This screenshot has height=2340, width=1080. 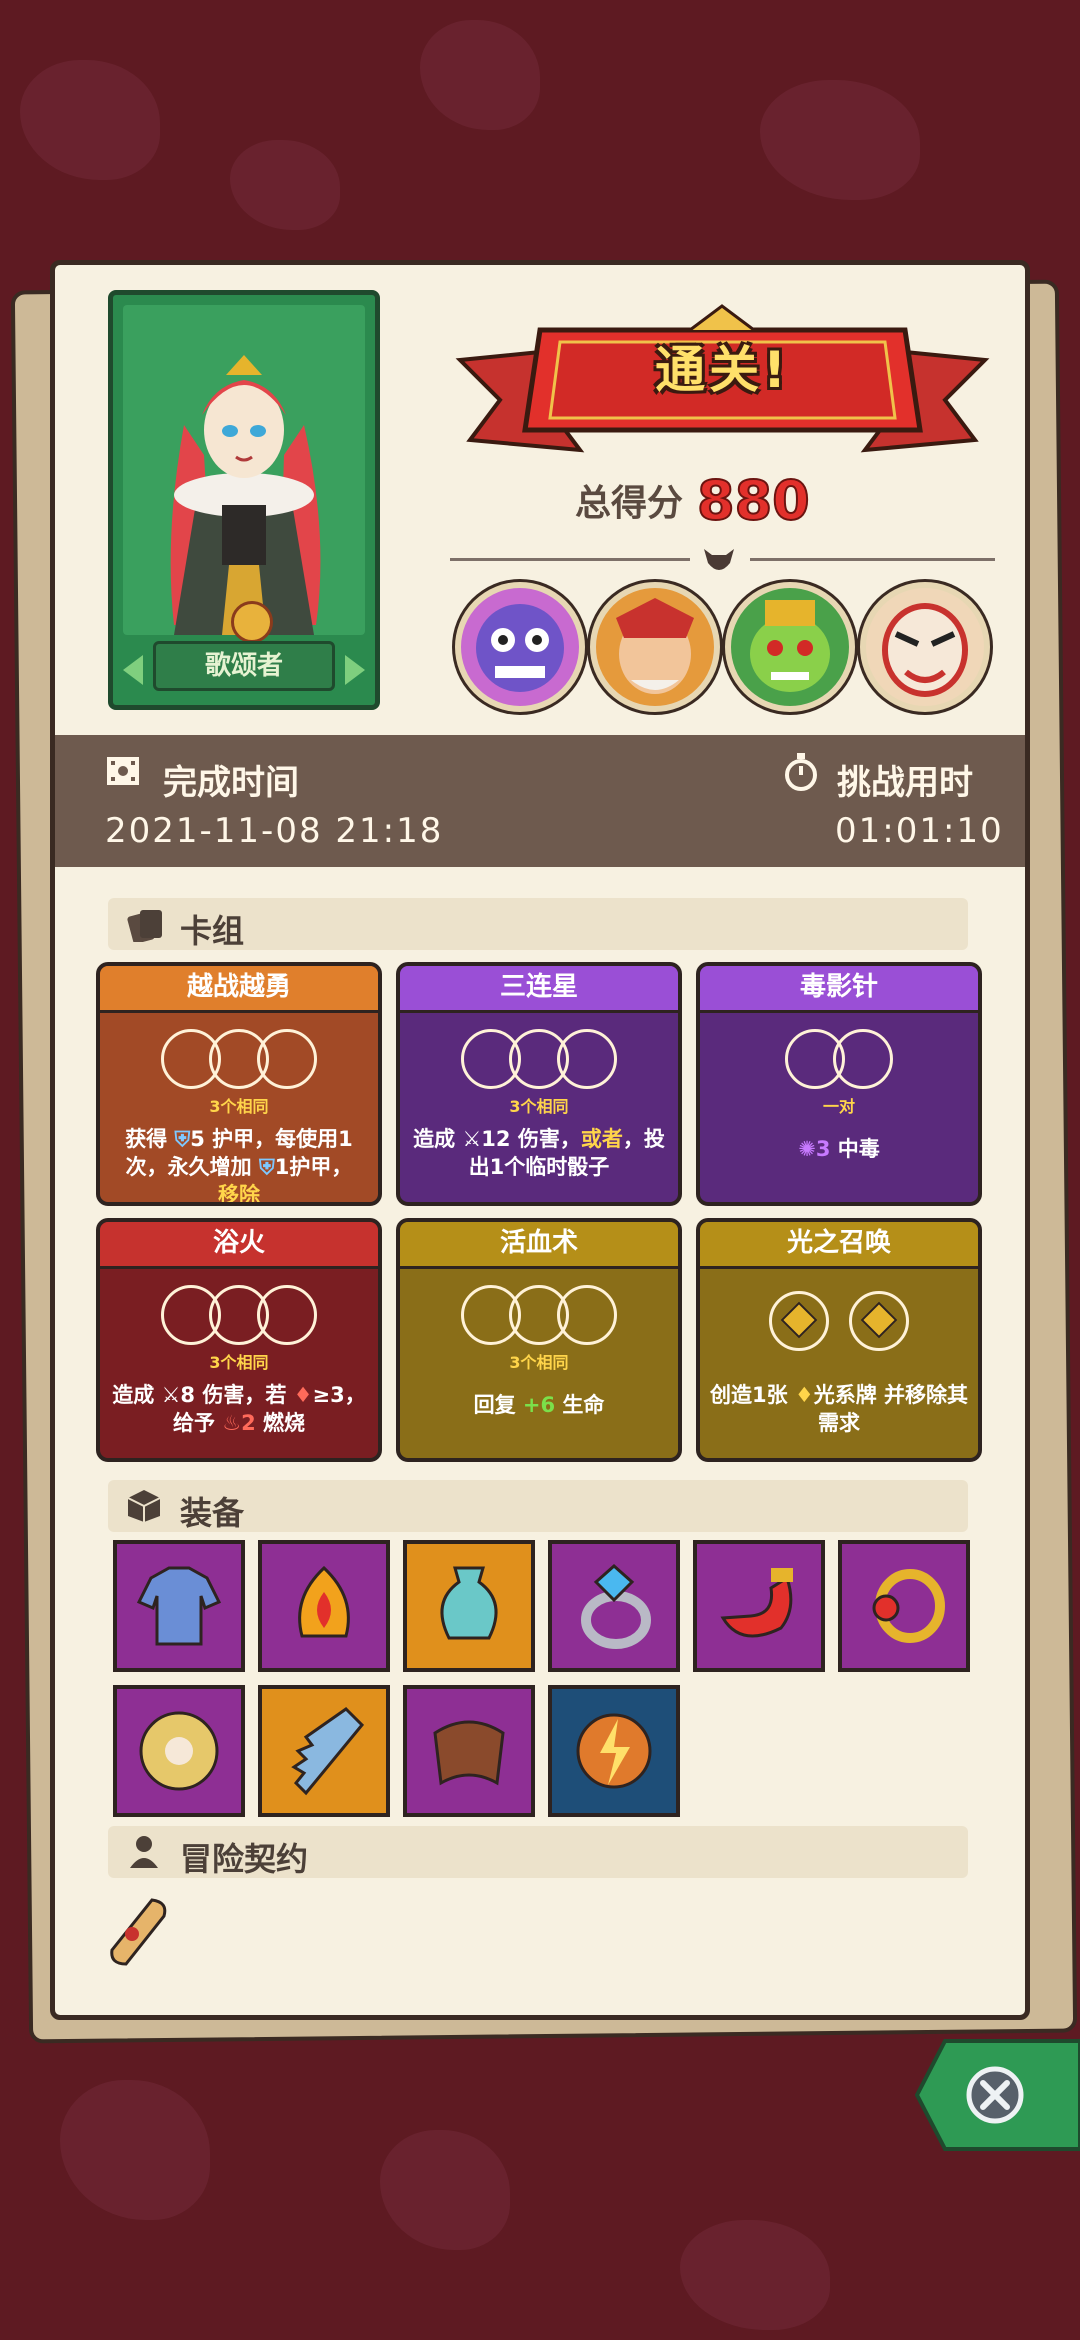 I want to click on boss-goblin-icon, so click(x=790, y=646).